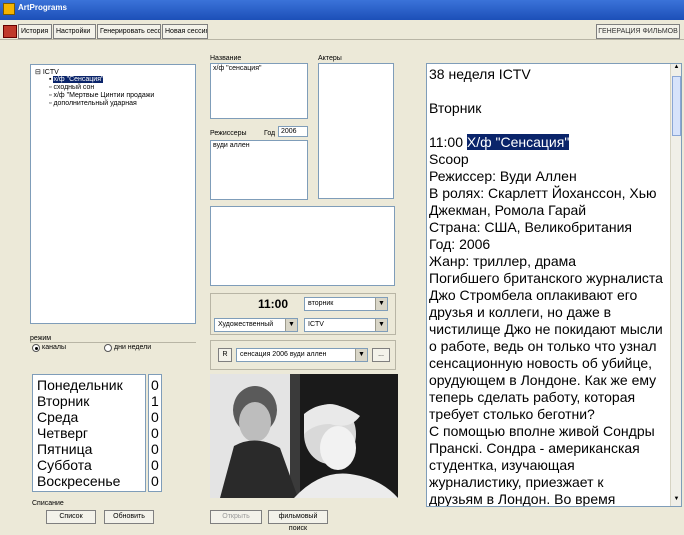 The image size is (684, 535). I want to click on tree-item-label: х/ф "Мертвые Цинтии продажи, so click(104, 95).